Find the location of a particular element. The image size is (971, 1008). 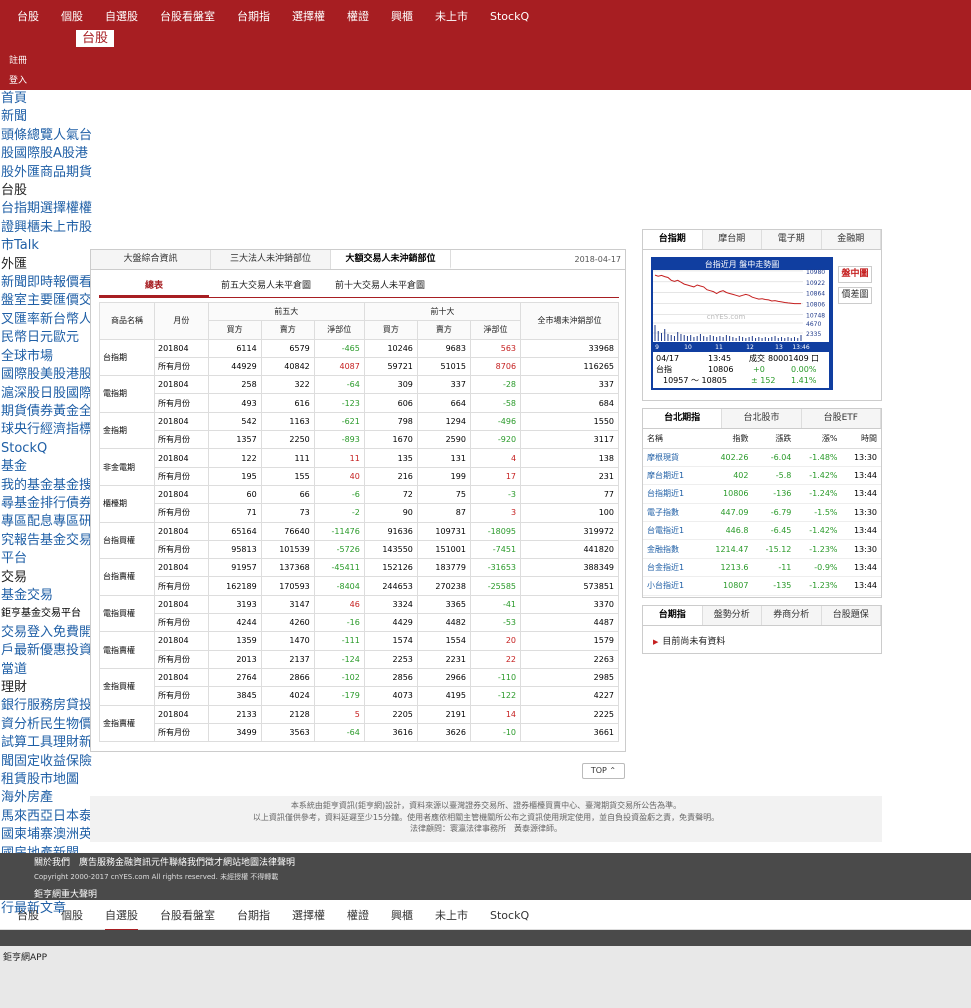

left-nav-link: StockQ is located at coordinates (50, 449).